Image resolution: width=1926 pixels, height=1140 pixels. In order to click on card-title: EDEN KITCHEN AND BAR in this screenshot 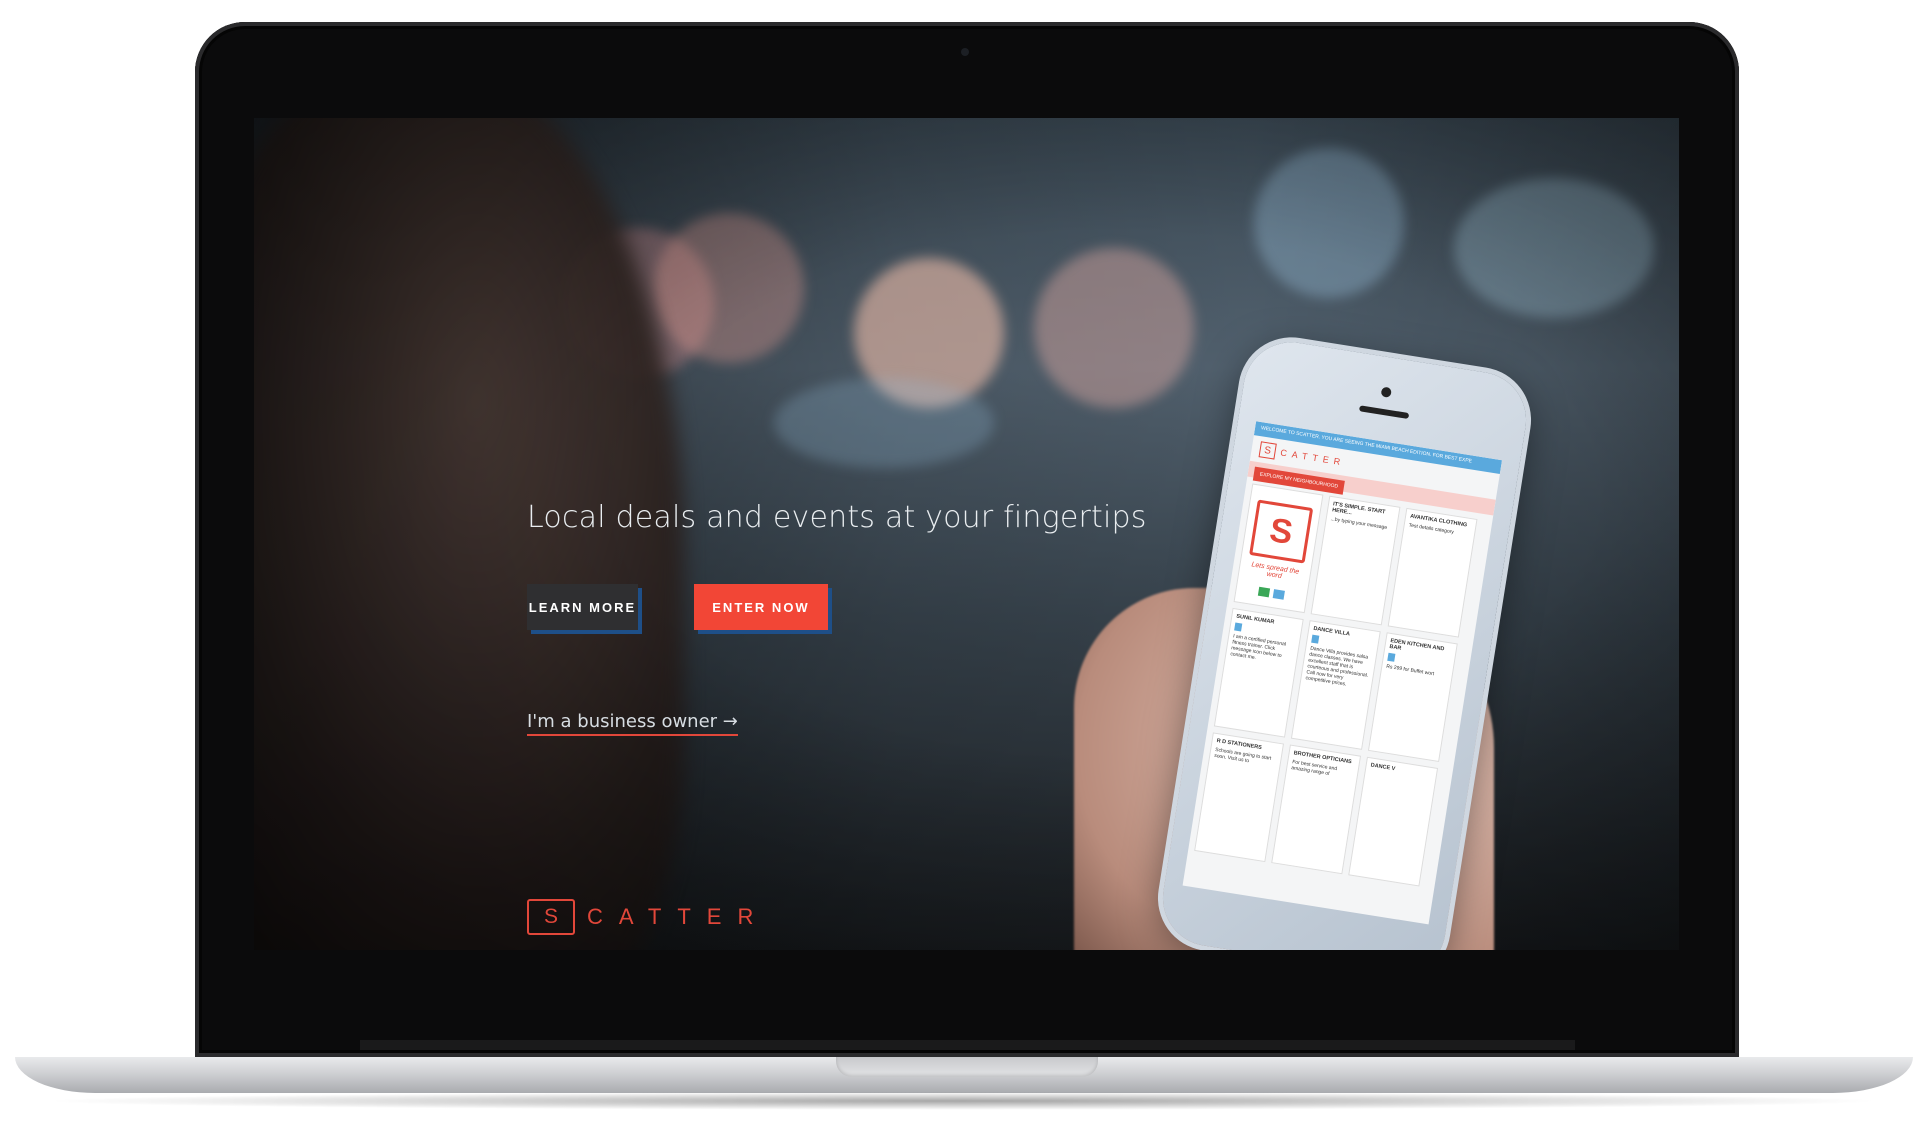, I will do `click(1416, 645)`.